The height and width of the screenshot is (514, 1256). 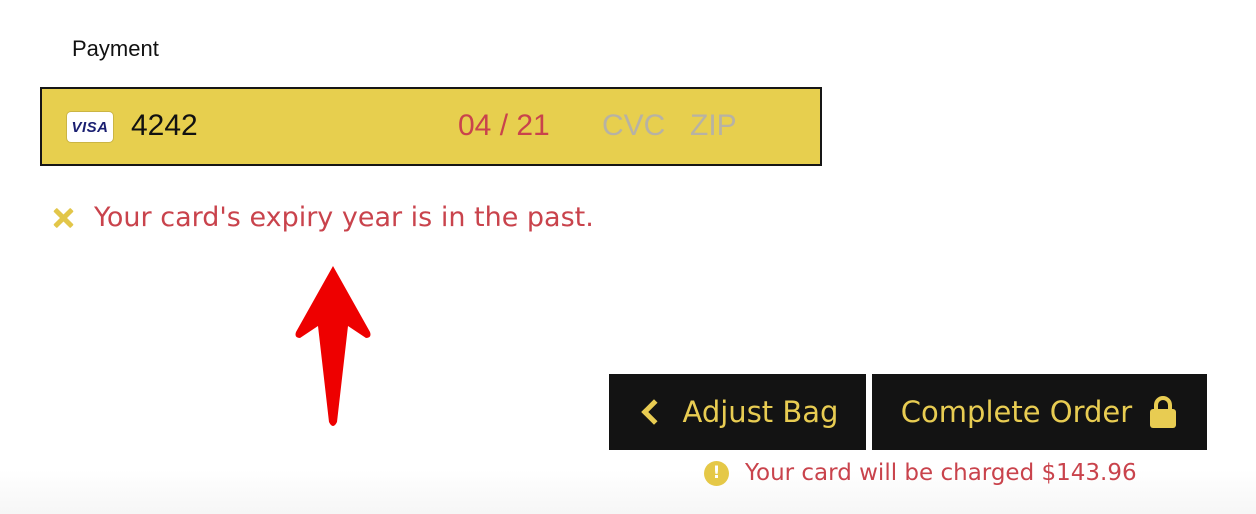 What do you see at coordinates (344, 217) in the screenshot?
I see `card-error-text: Your card's expiry year is in the past.` at bounding box center [344, 217].